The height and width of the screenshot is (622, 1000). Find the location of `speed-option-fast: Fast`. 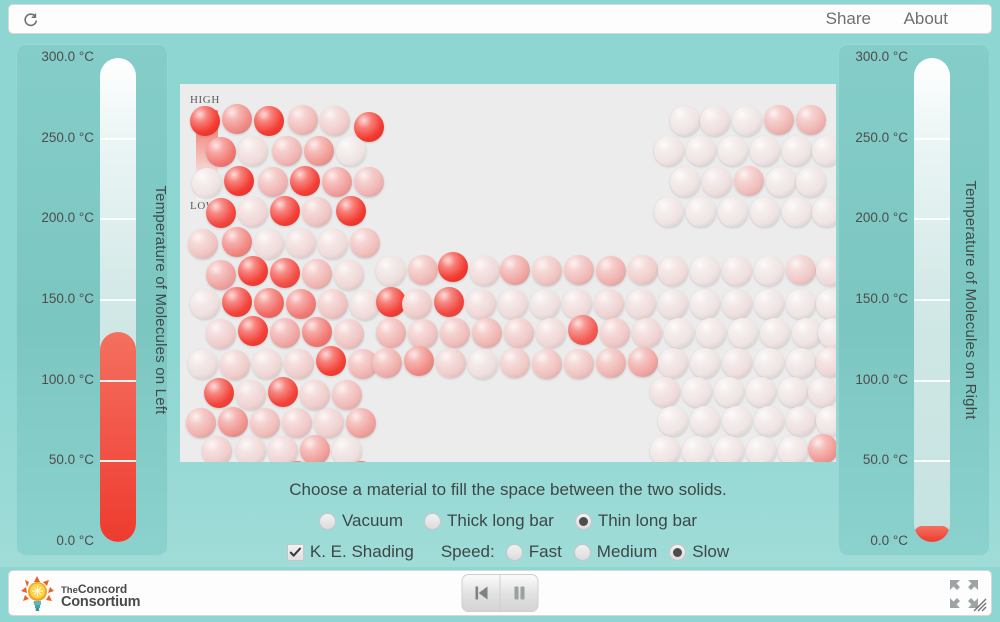

speed-option-fast: Fast is located at coordinates (533, 552).